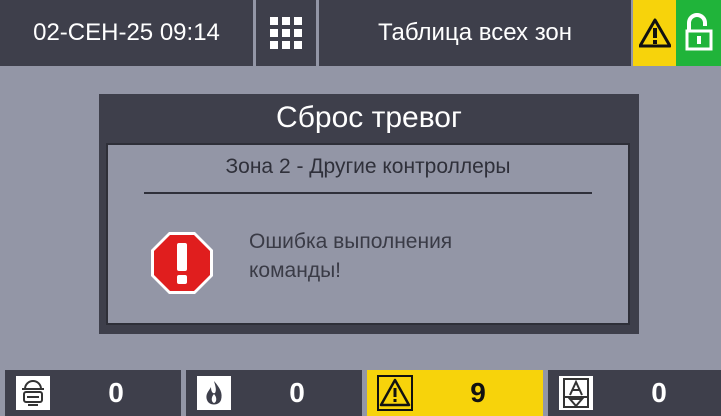 This screenshot has width=721, height=416. I want to click on datetime: 02-СЕН-25 09:14, so click(126, 33).